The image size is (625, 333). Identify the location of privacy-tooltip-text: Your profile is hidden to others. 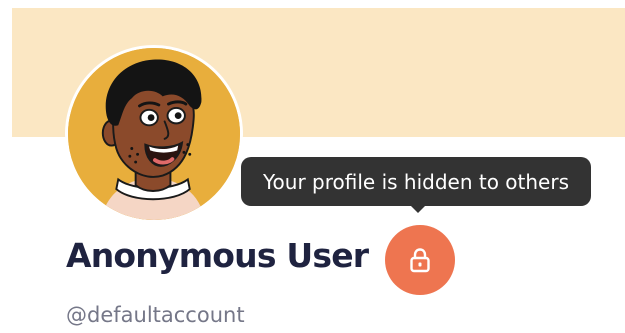
(415, 181).